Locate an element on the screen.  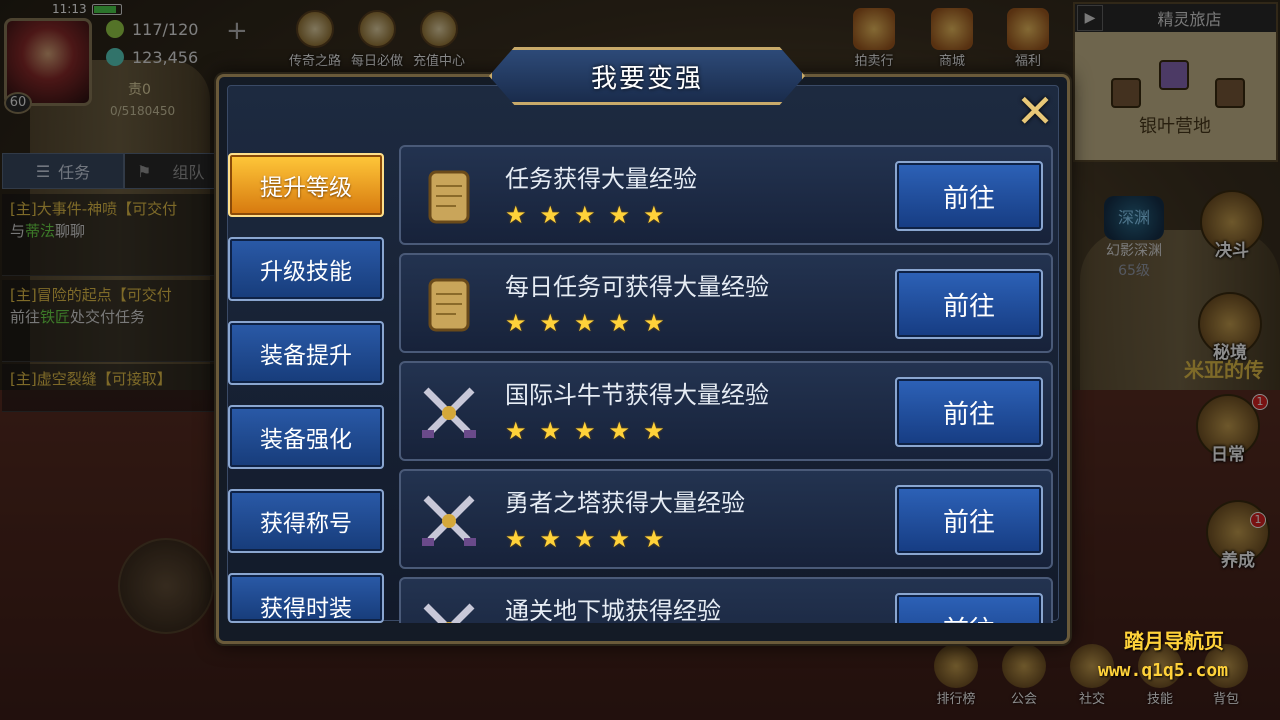
entry-row: 每日任务可获得大量经验 ★ ★ ★ ★ ★ 前往 is located at coordinates (726, 303).